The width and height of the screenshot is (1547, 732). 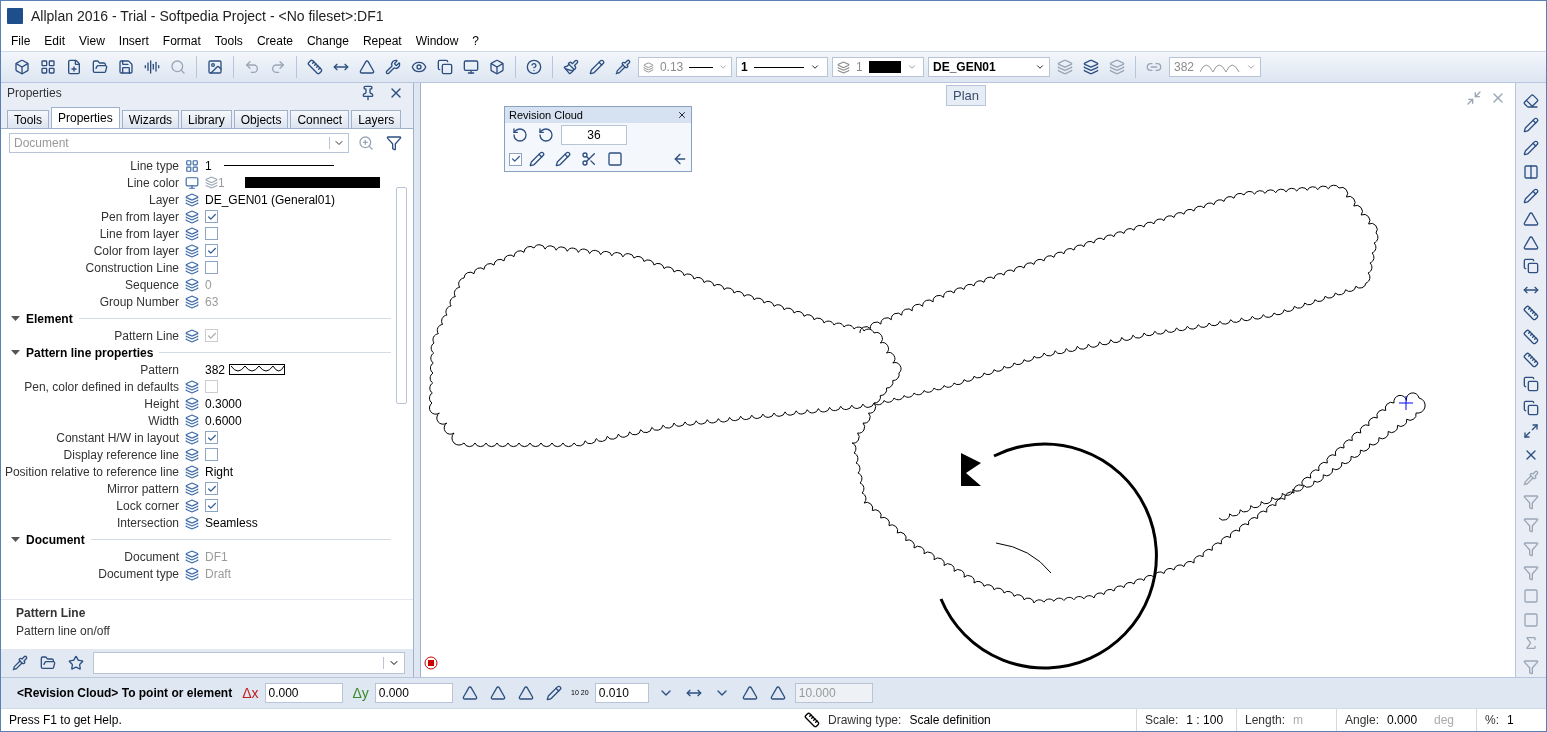 I want to click on status-value: deg, so click(x=1444, y=720).